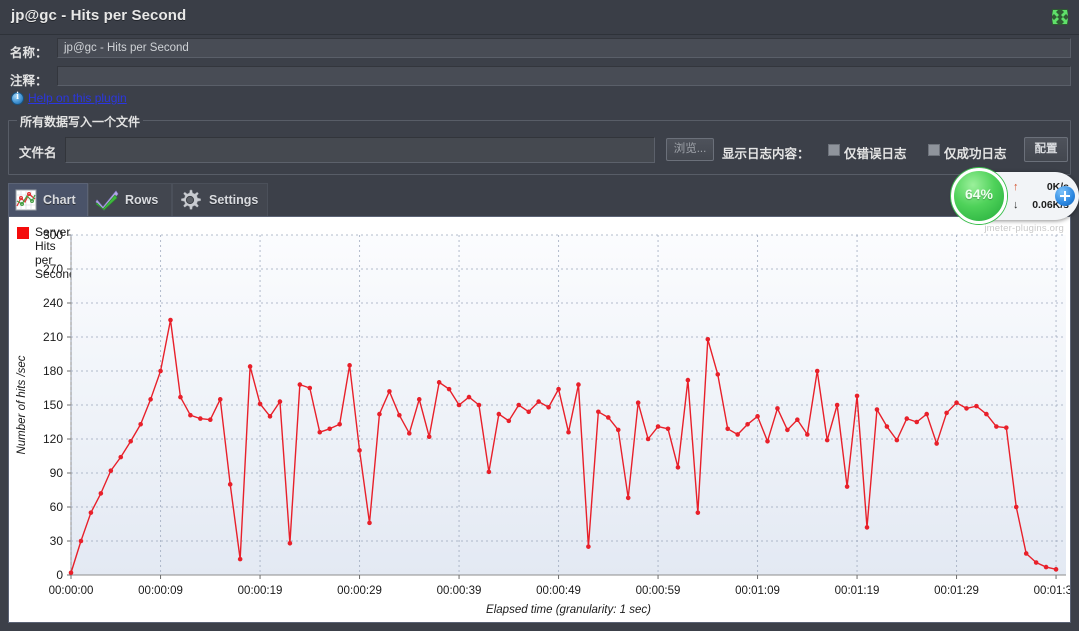  I want to click on svg-text: 0, so click(59, 575).